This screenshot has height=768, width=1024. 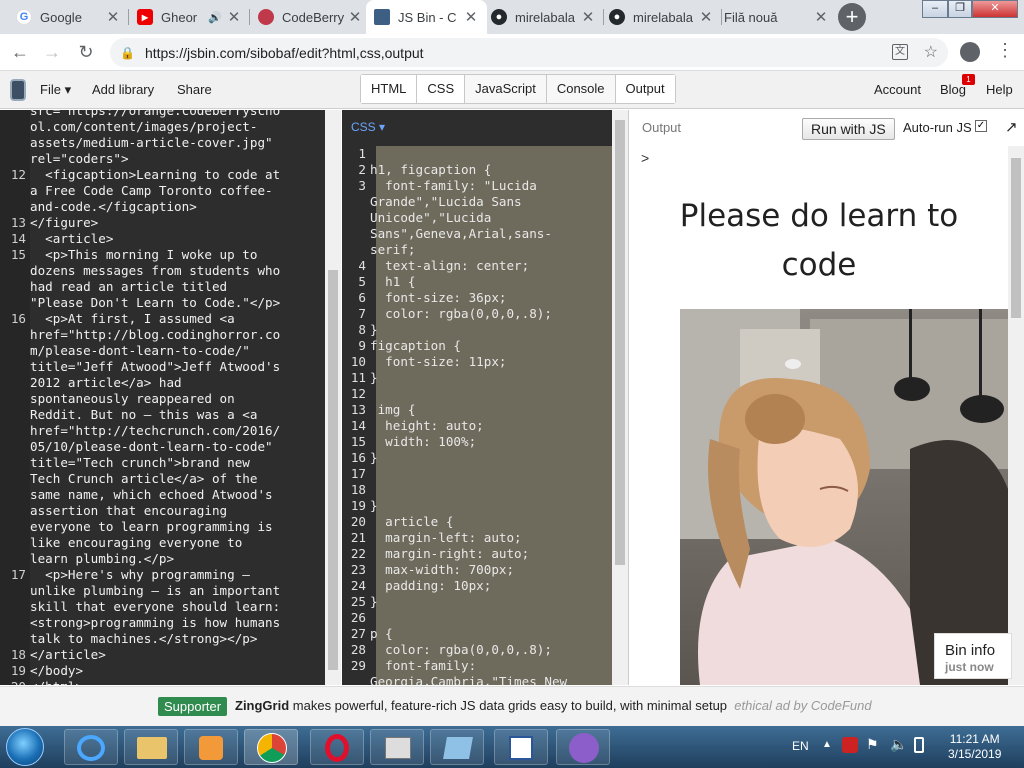 What do you see at coordinates (170, 367) in the screenshot?
I see `code-line: title="Jeff Atwood">Jeff Atwood's` at bounding box center [170, 367].